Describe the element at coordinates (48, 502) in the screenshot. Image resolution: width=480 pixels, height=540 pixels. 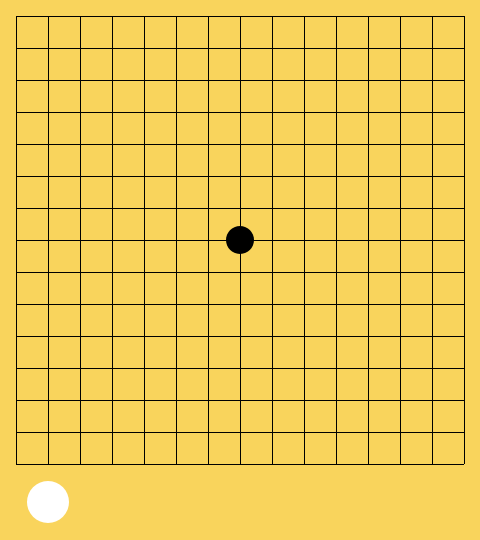
I see `turn-indicator-stone` at that location.